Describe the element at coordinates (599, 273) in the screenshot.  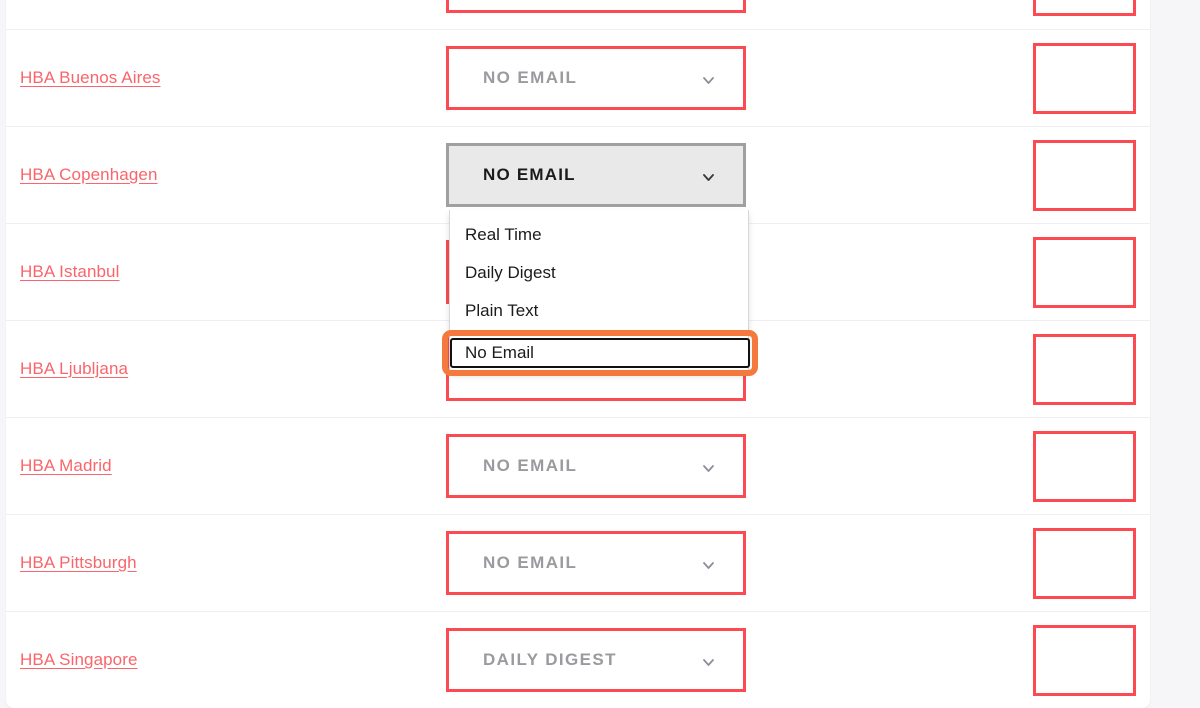
I see `option-daily-digest: Daily Digest` at that location.